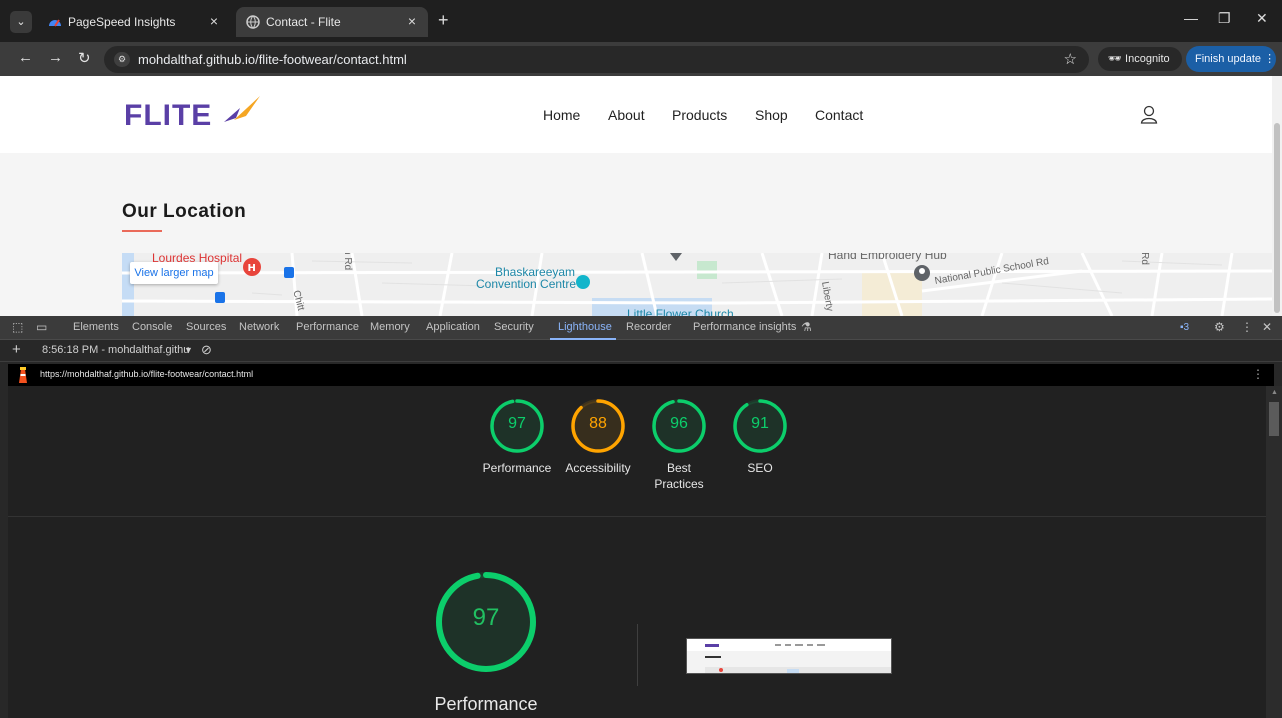 Image resolution: width=1282 pixels, height=718 pixels. I want to click on thumbnail-preview, so click(789, 656).